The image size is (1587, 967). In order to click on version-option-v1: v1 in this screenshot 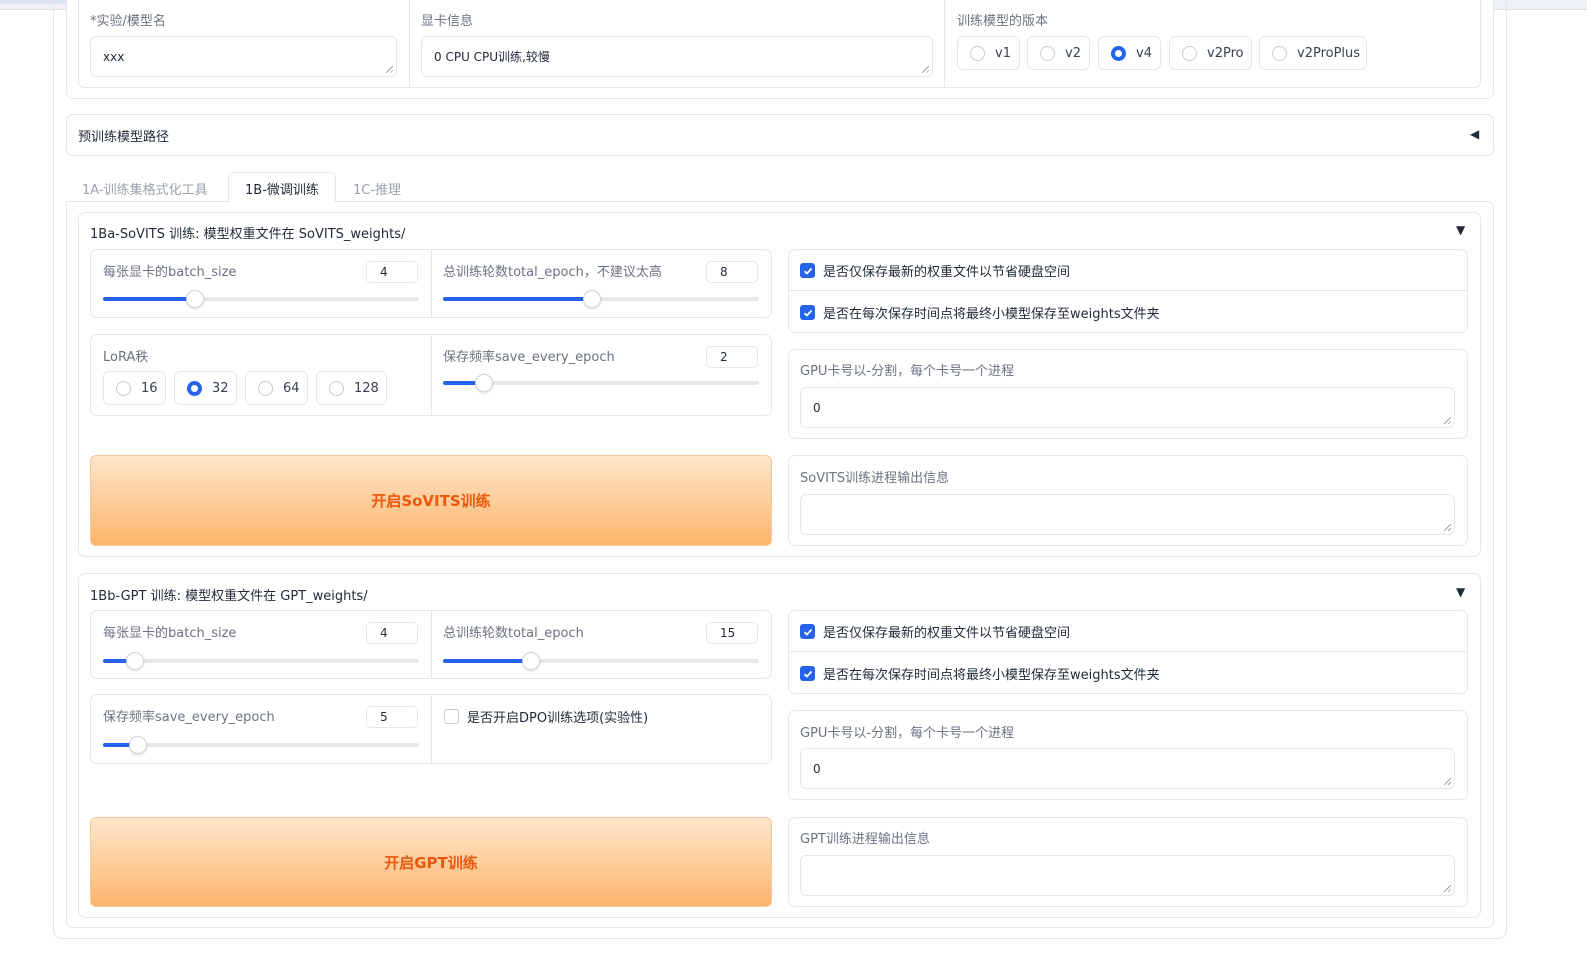, I will do `click(988, 53)`.